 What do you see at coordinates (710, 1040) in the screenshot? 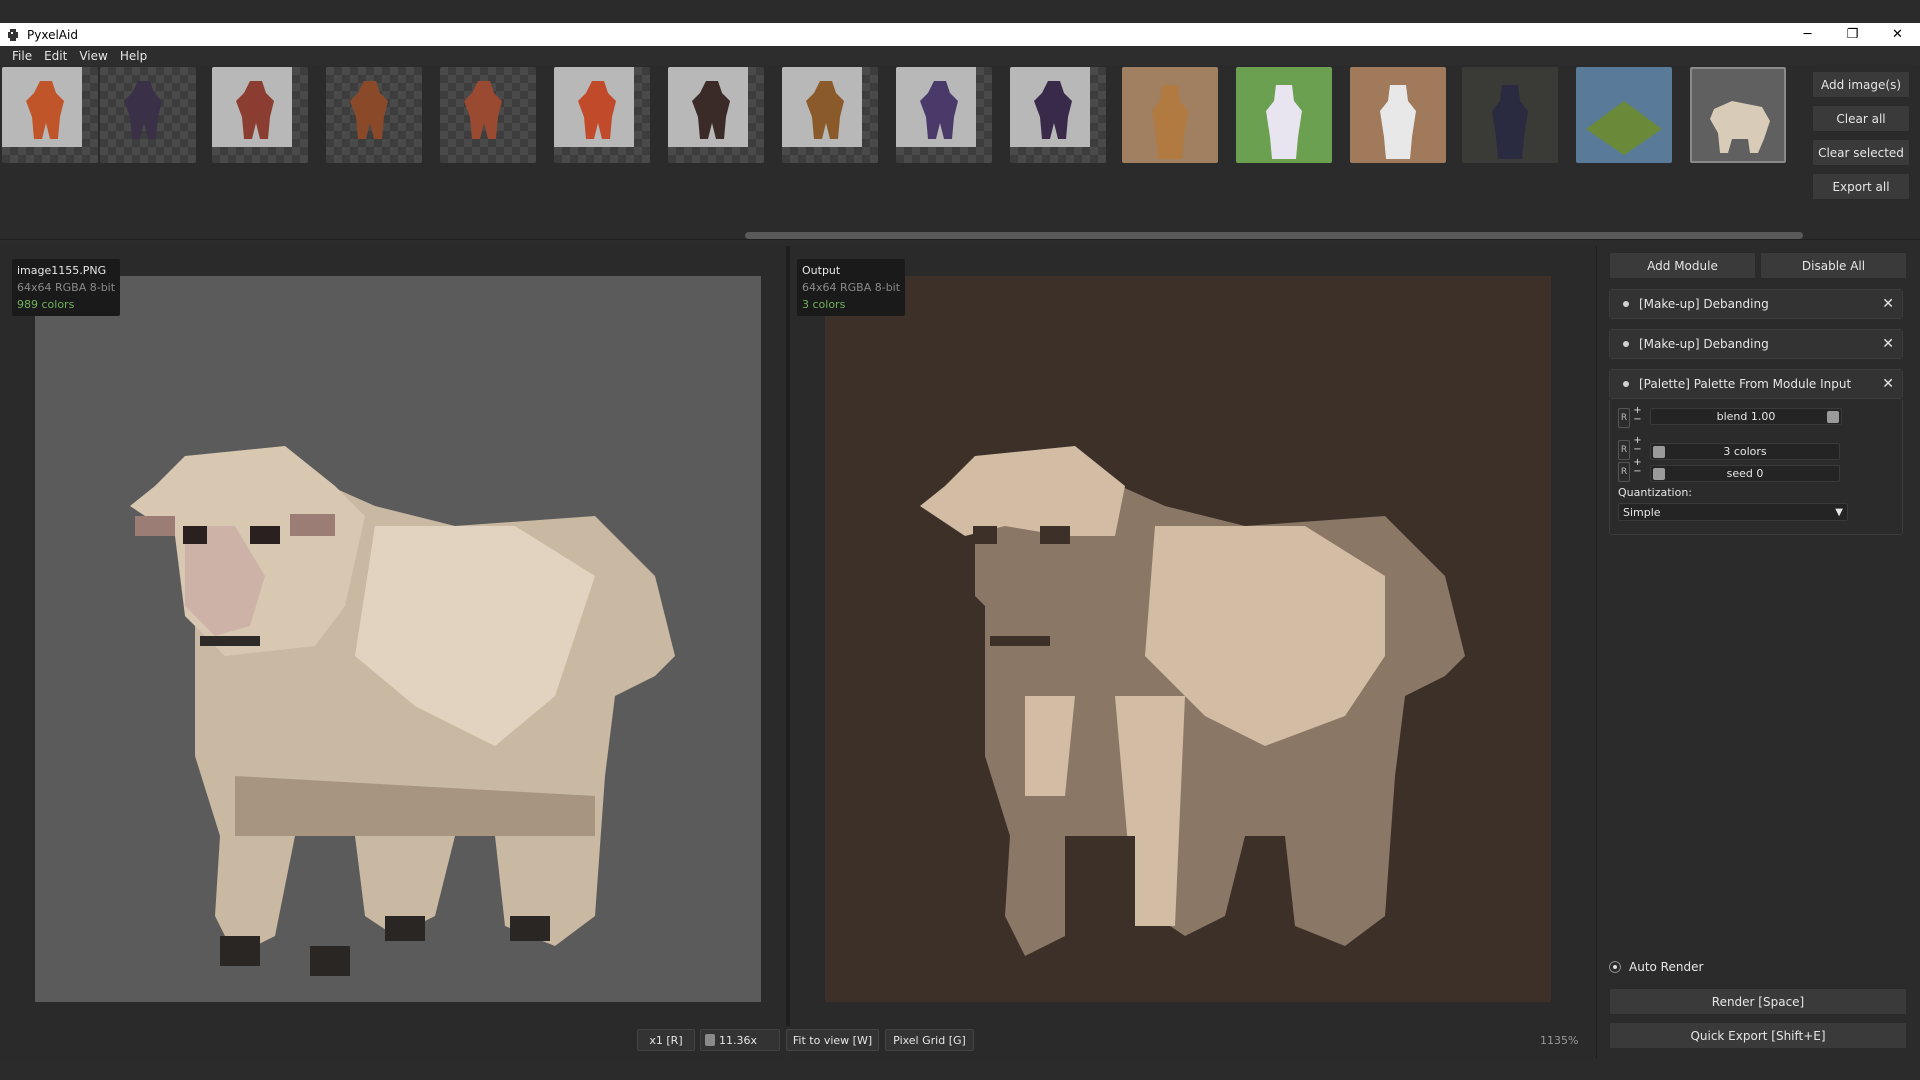
I see `zoom-handle` at bounding box center [710, 1040].